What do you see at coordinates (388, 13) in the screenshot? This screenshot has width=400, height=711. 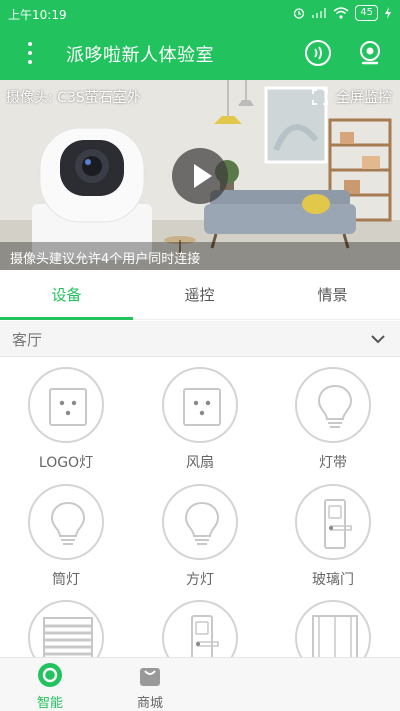 I see `charging-icon` at bounding box center [388, 13].